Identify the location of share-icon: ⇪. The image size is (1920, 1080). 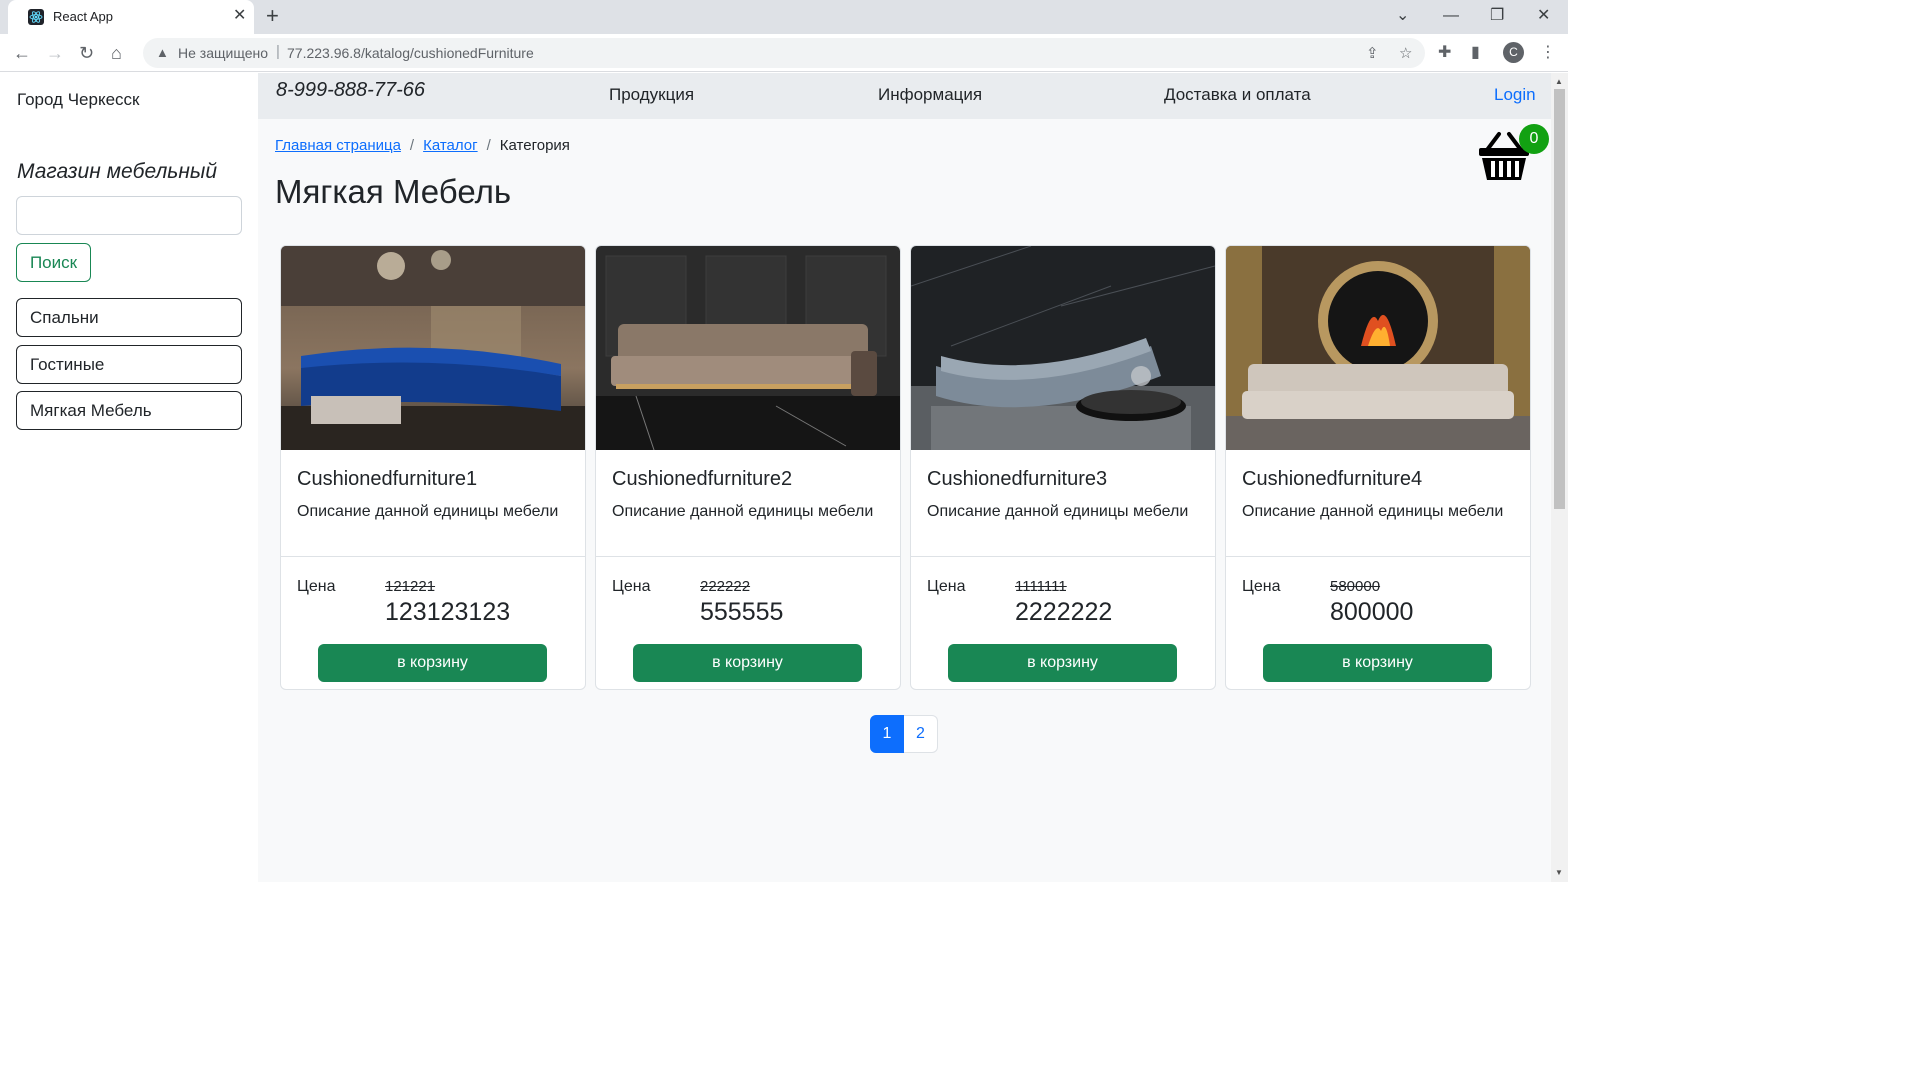
(1372, 53).